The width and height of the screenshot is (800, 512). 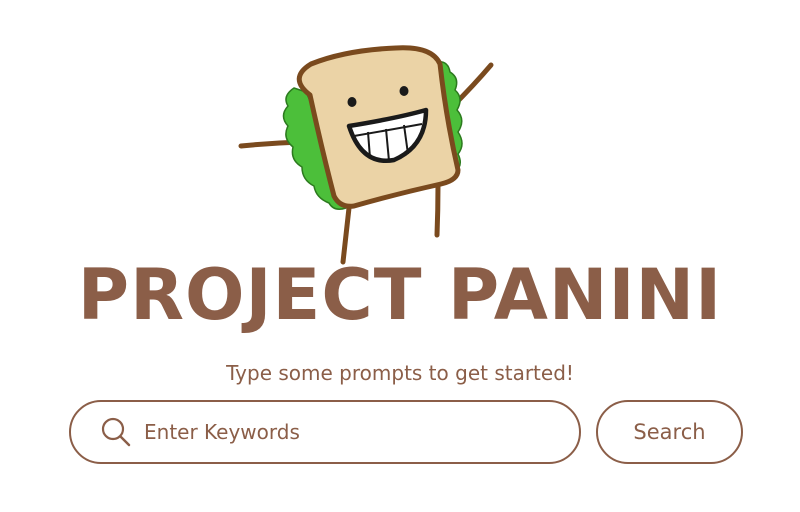 What do you see at coordinates (368, 152) in the screenshot?
I see `sandwich-mascot-icon` at bounding box center [368, 152].